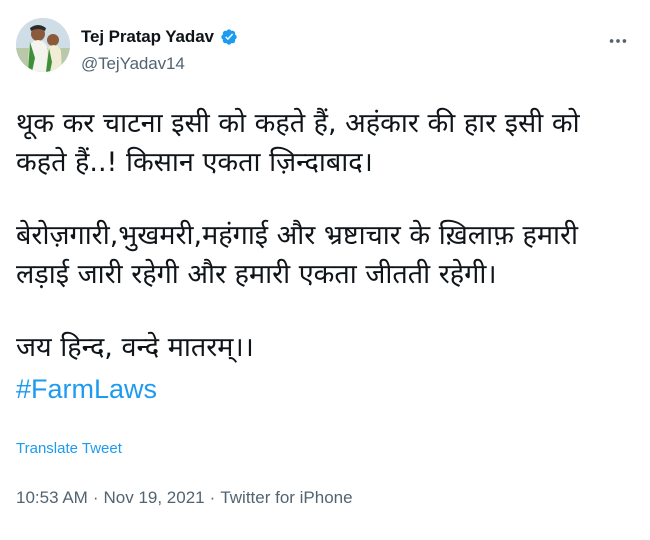 This screenshot has height=540, width=650. What do you see at coordinates (52, 498) in the screenshot?
I see `tweet-time: 10:53 AM` at bounding box center [52, 498].